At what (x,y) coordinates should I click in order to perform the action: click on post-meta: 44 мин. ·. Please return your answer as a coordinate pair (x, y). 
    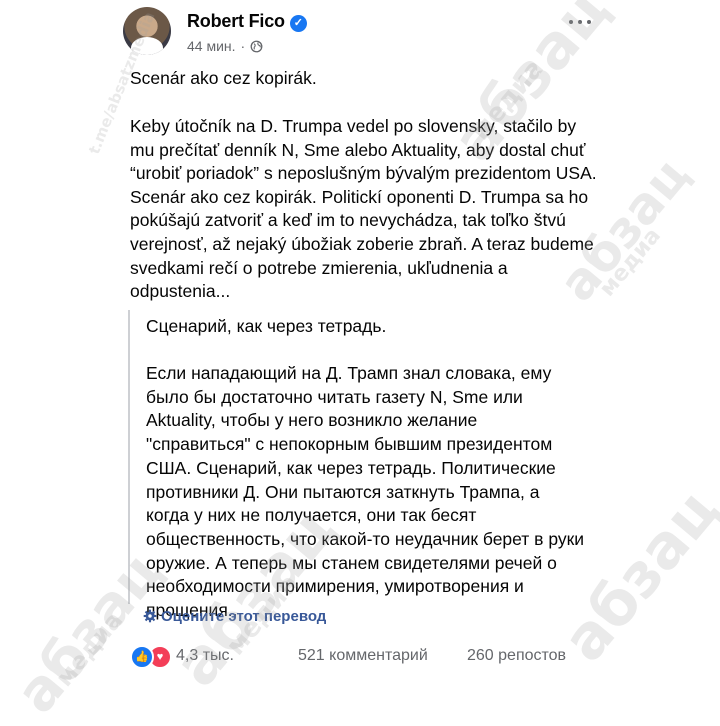
    Looking at the image, I should click on (225, 46).